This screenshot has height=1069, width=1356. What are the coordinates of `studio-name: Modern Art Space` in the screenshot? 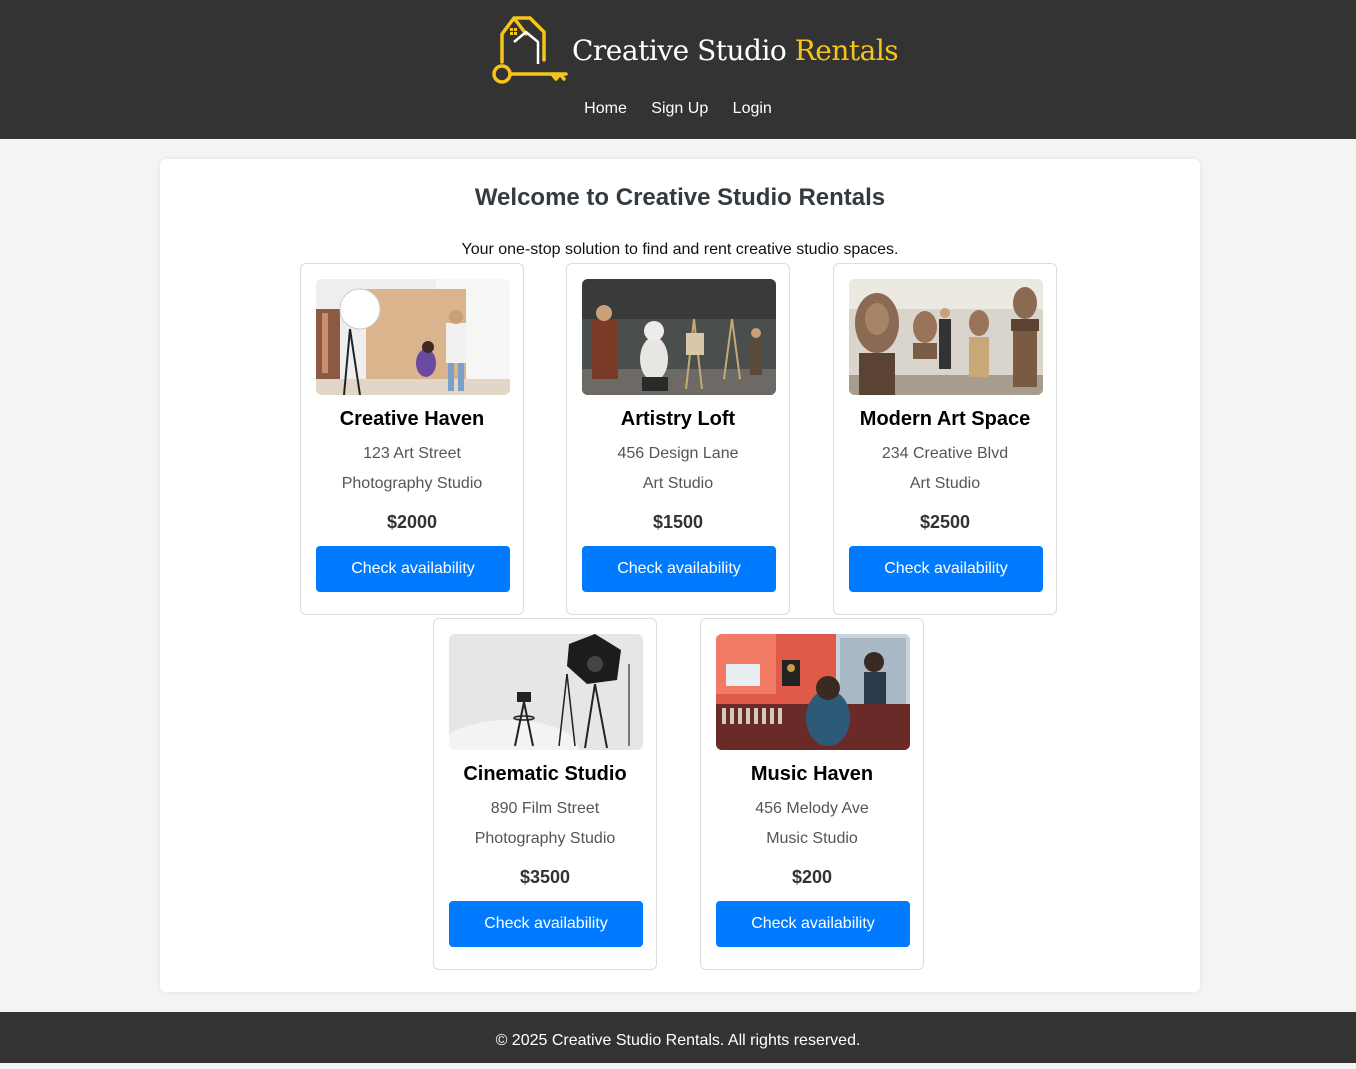 It's located at (945, 419).